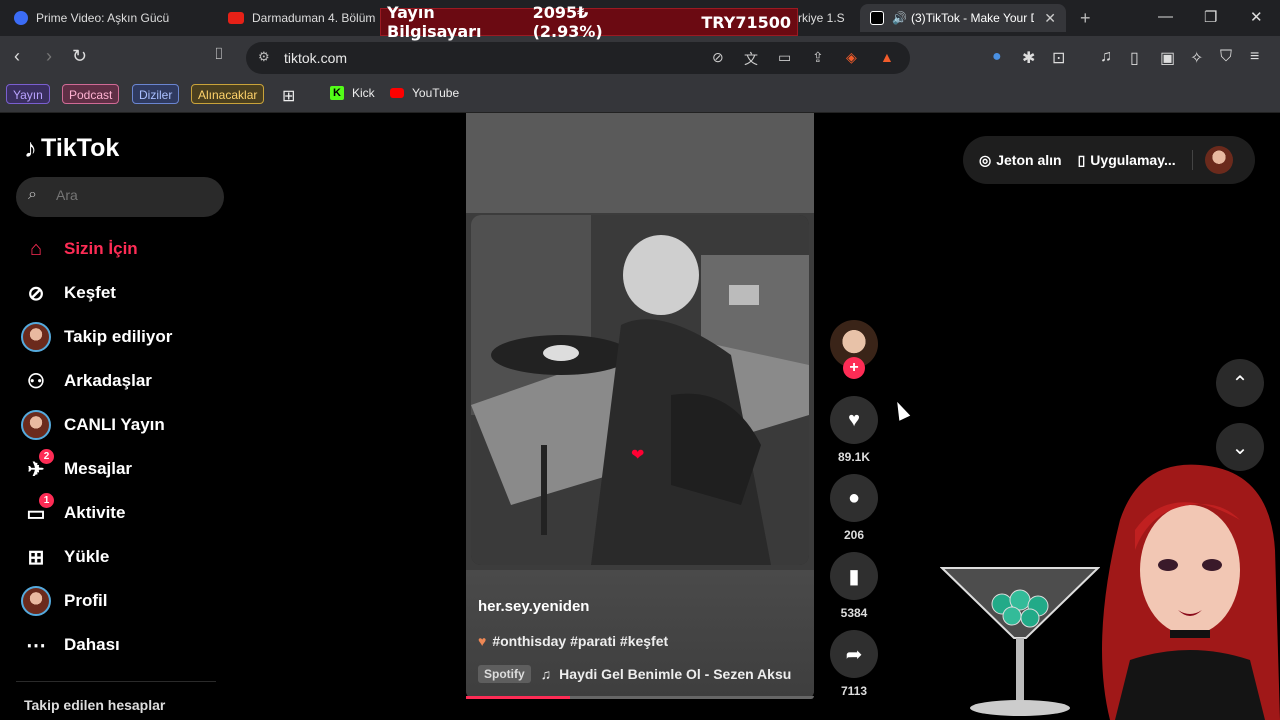 Image resolution: width=1280 pixels, height=720 pixels. What do you see at coordinates (131, 195) in the screenshot?
I see `search-input` at bounding box center [131, 195].